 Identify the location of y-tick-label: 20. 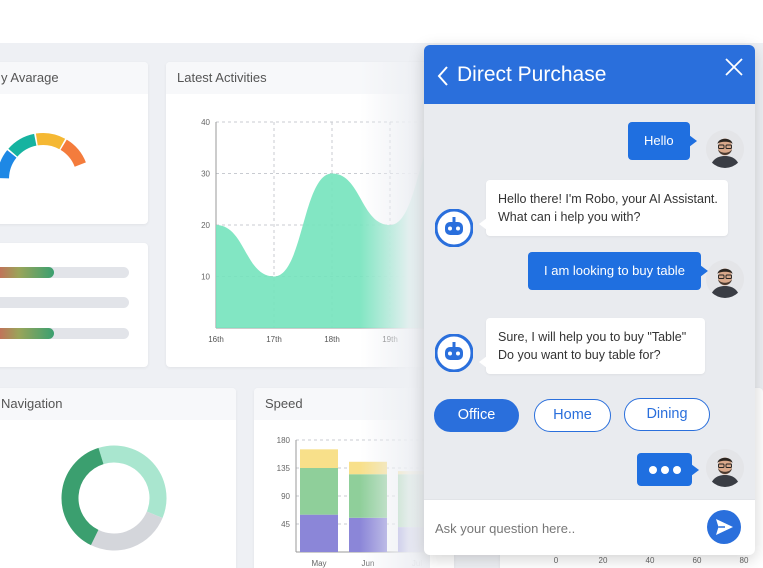
(205, 225).